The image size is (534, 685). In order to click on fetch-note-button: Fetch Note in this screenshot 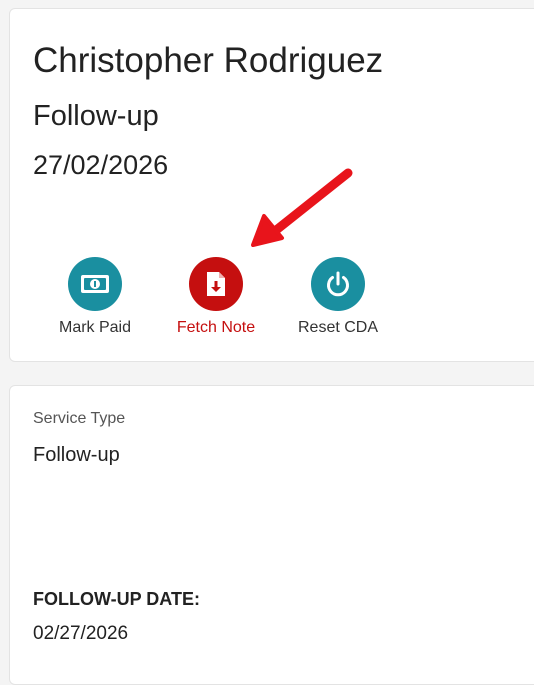, I will do `click(216, 297)`.